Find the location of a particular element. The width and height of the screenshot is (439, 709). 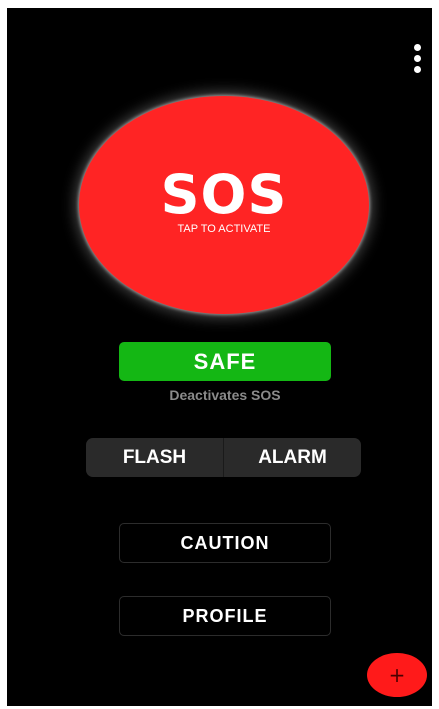

overflow-menu-icon is located at coordinates (417, 58).